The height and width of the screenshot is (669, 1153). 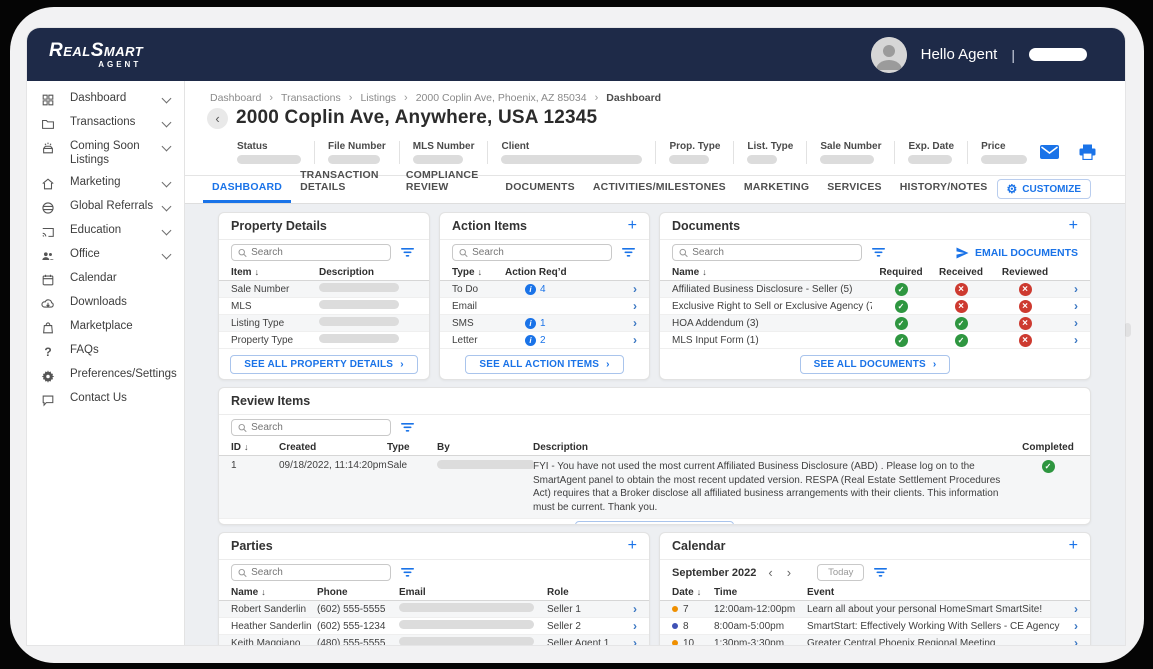 I want to click on tab-services: SERVICES, so click(x=854, y=188).